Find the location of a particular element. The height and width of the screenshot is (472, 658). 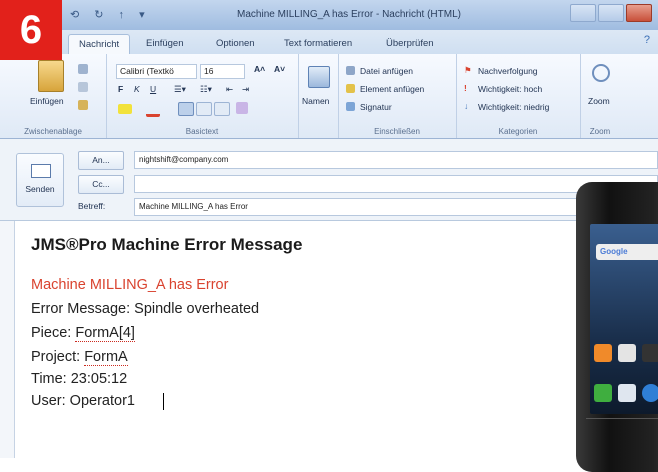

italic-button: K is located at coordinates (137, 89).